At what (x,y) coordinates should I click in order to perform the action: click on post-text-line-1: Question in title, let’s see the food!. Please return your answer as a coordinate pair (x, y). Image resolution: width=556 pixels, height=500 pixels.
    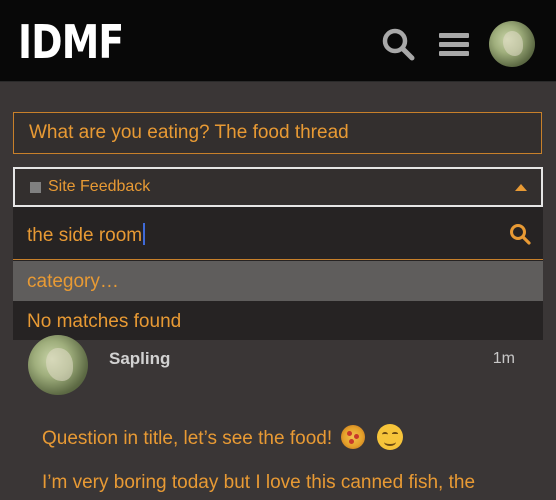
    Looking at the image, I should click on (187, 438).